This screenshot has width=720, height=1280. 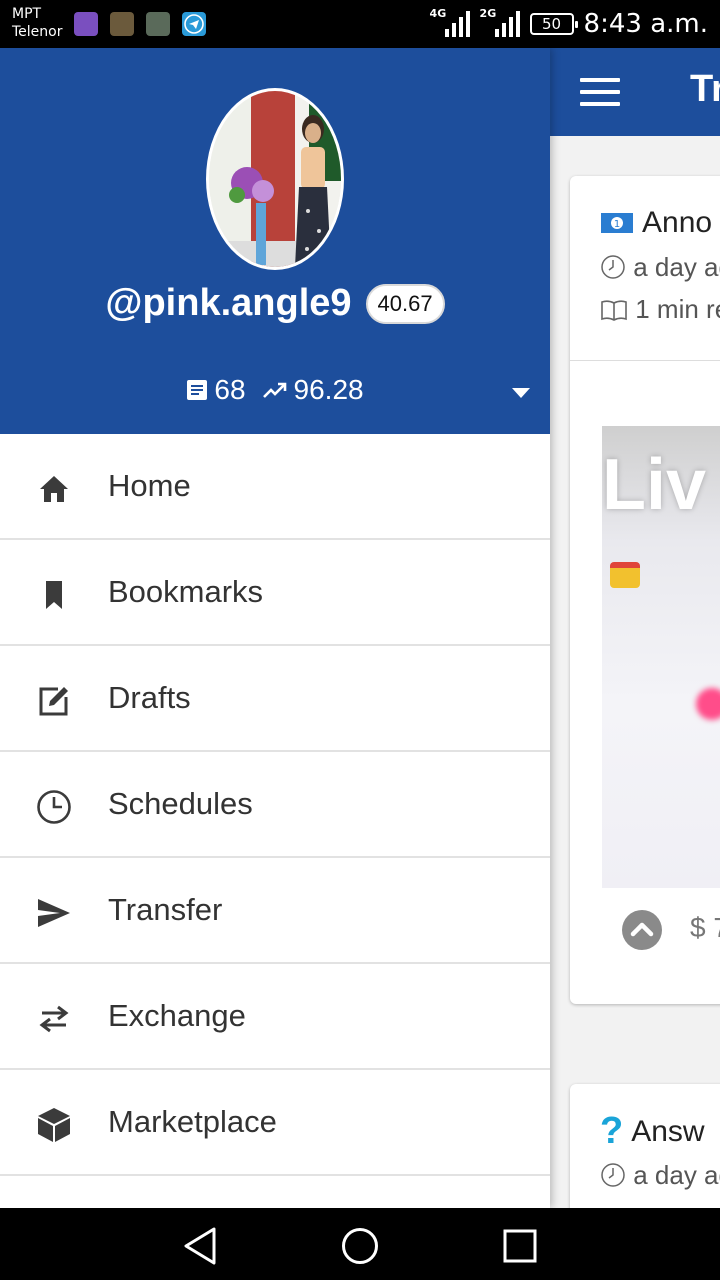 I want to click on post-title: ? Answ, so click(x=652, y=1131).